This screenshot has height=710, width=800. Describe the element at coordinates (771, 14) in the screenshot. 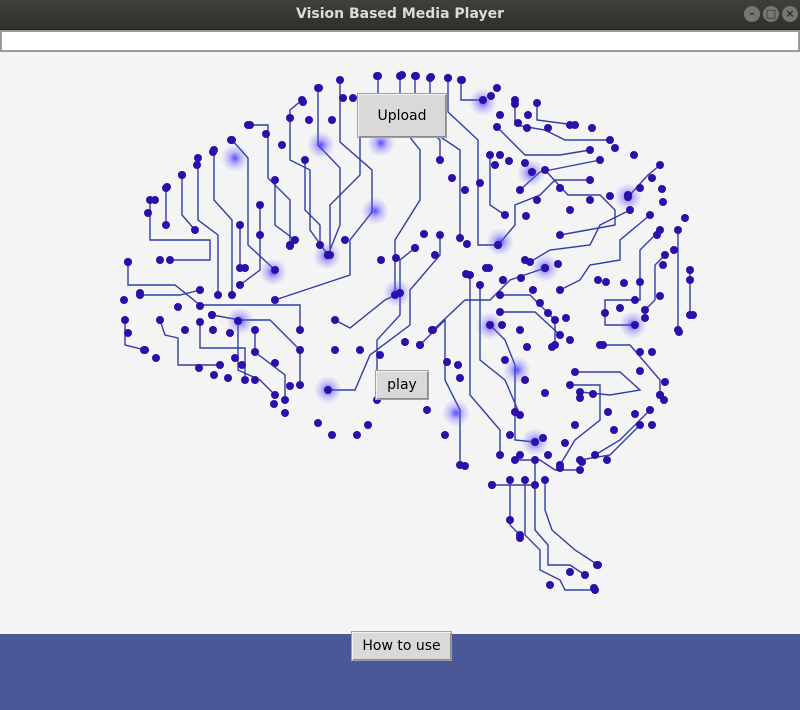

I see `maximize-icon: □` at that location.